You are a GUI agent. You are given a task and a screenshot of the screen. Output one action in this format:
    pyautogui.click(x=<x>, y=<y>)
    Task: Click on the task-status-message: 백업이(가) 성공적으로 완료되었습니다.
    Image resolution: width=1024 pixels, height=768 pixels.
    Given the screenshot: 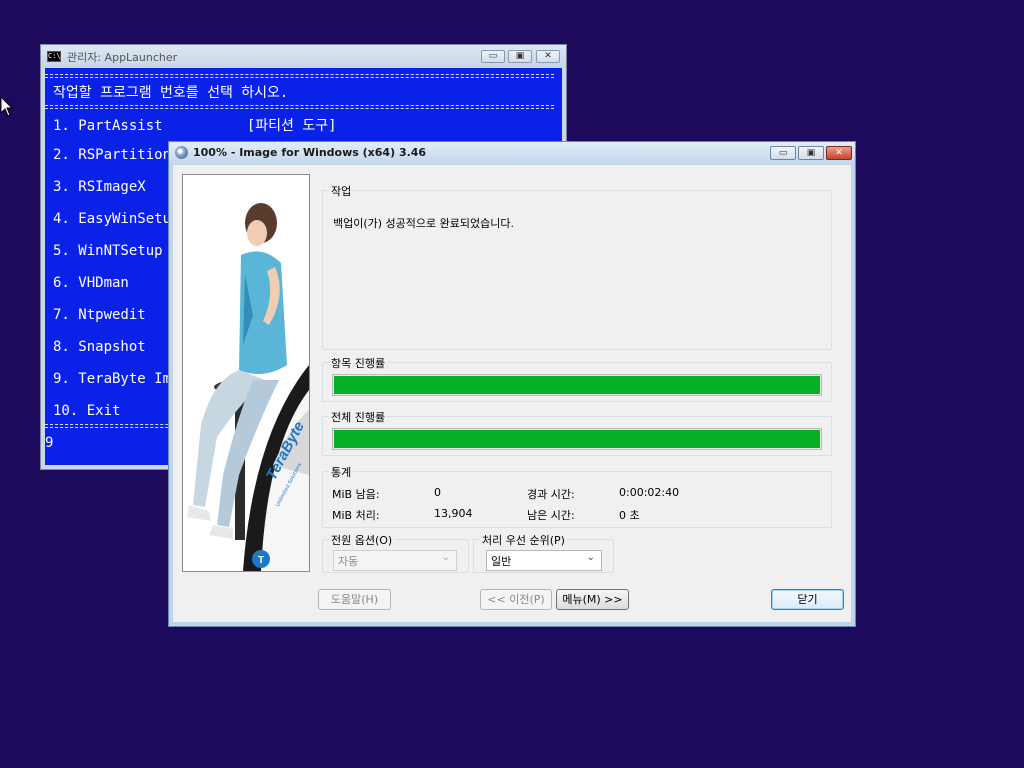 What is the action you would take?
    pyautogui.click(x=423, y=223)
    